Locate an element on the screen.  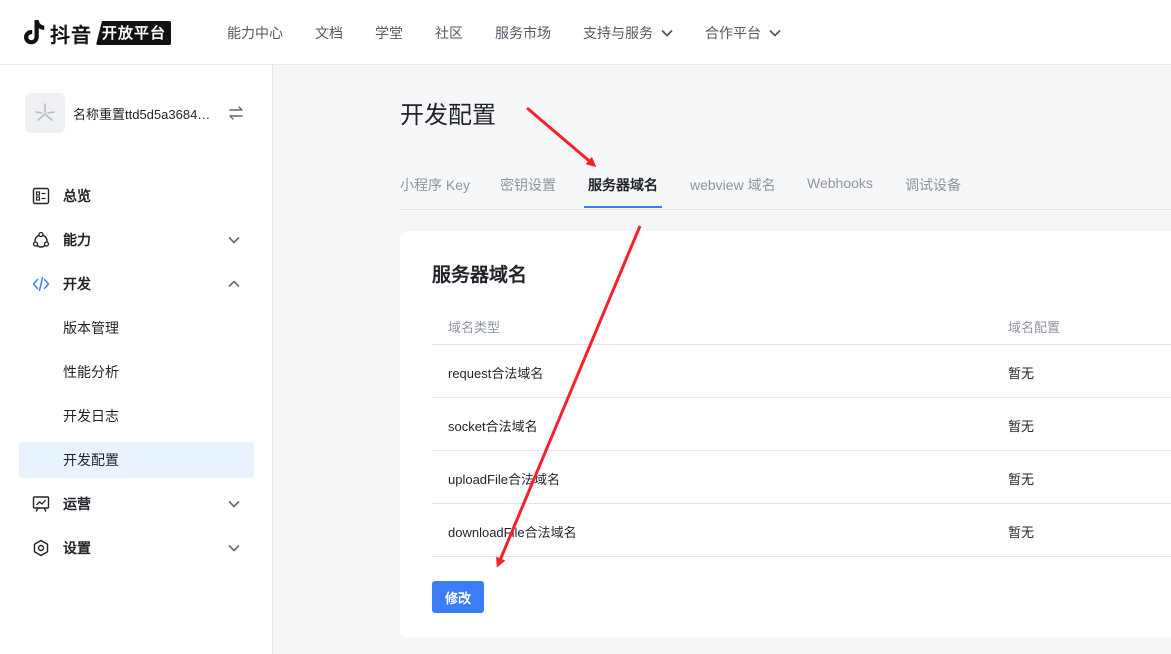
submenu-label: 版本管理 is located at coordinates (91, 328).